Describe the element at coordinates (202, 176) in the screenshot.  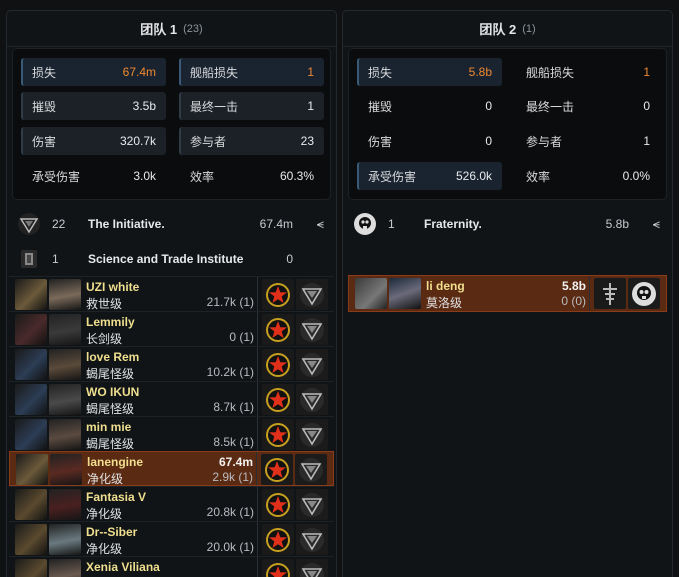
I see `stat-label: 效率` at that location.